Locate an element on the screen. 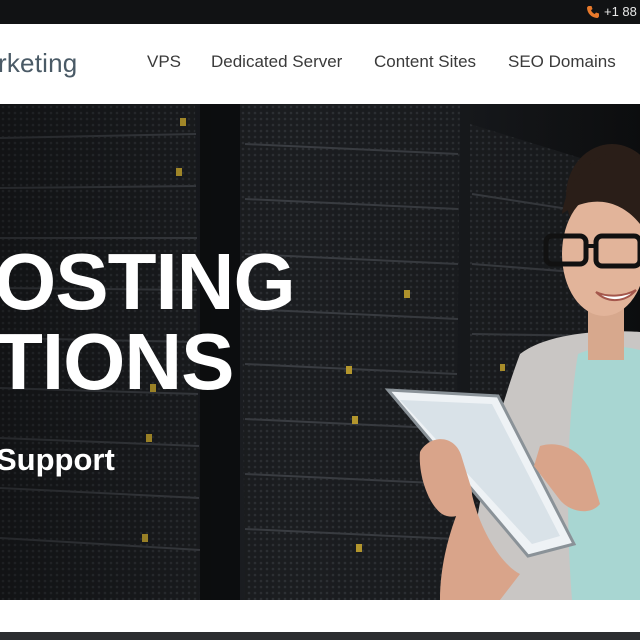  phone-icon is located at coordinates (593, 12).